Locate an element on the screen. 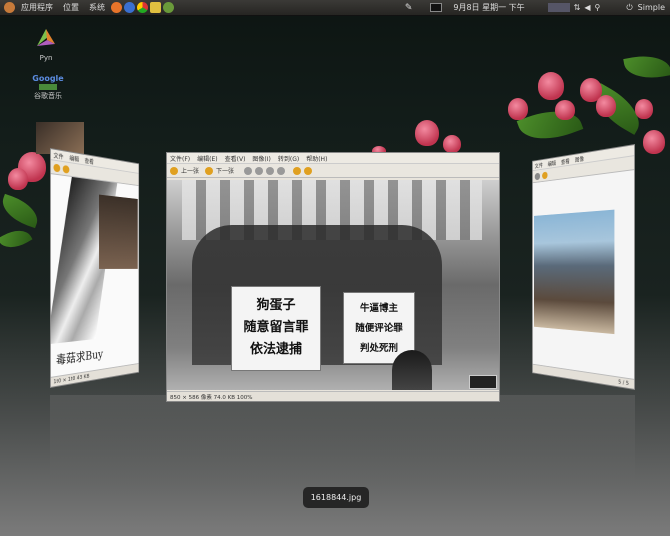  sign-left-line1: 狗蛋子 is located at coordinates (276, 305).